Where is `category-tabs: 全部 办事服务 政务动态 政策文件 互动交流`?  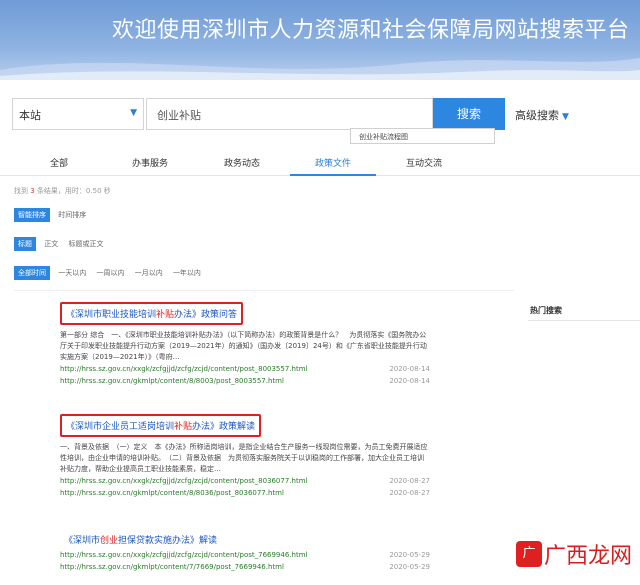
category-tabs: 全部 办事服务 政务动态 政策文件 互动交流 is located at coordinates (320, 162).